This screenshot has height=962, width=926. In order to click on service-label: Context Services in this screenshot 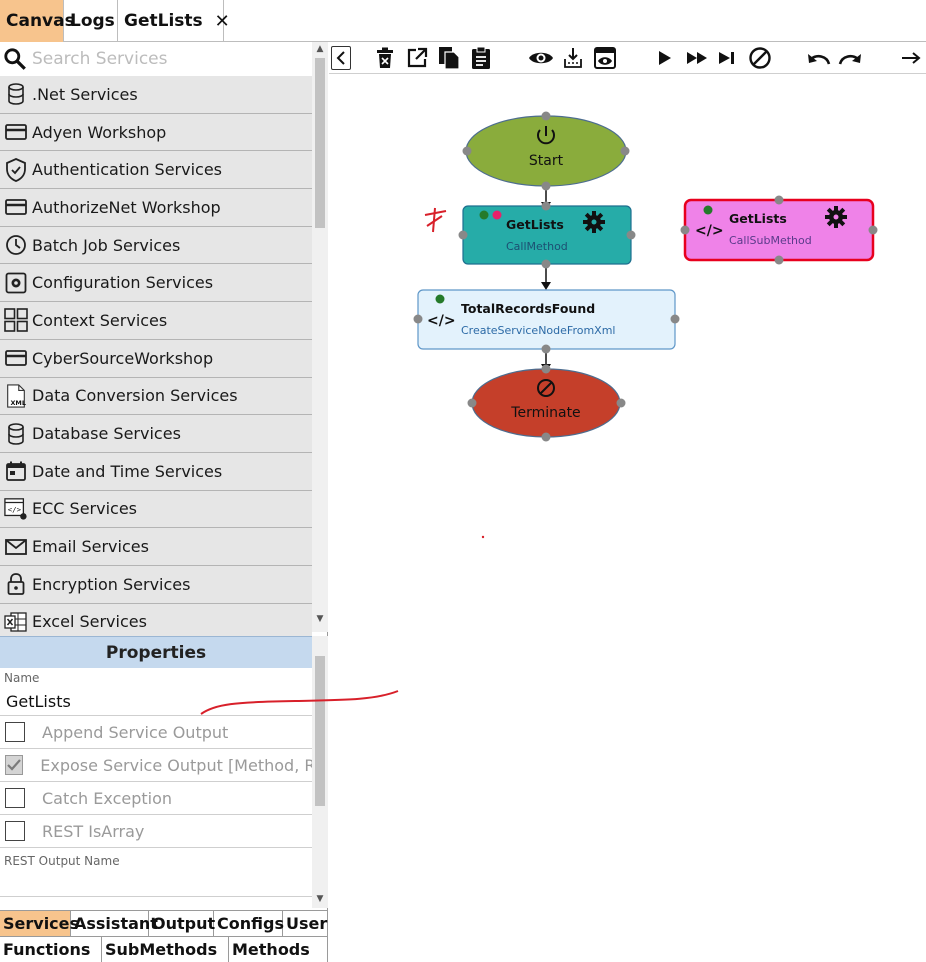, I will do `click(100, 320)`.